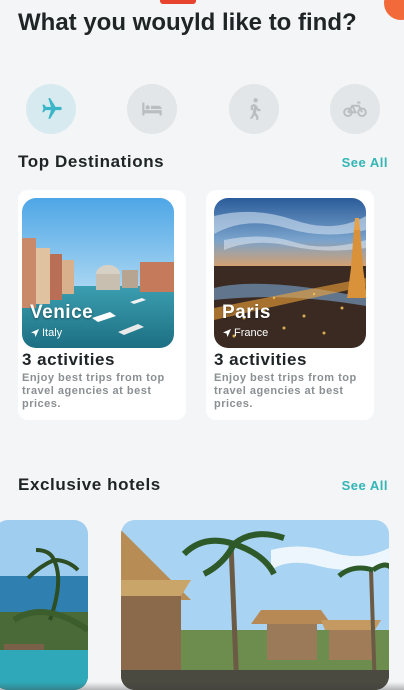  I want to click on exclusive-hotels-title: Exclusive hotels, so click(89, 484).